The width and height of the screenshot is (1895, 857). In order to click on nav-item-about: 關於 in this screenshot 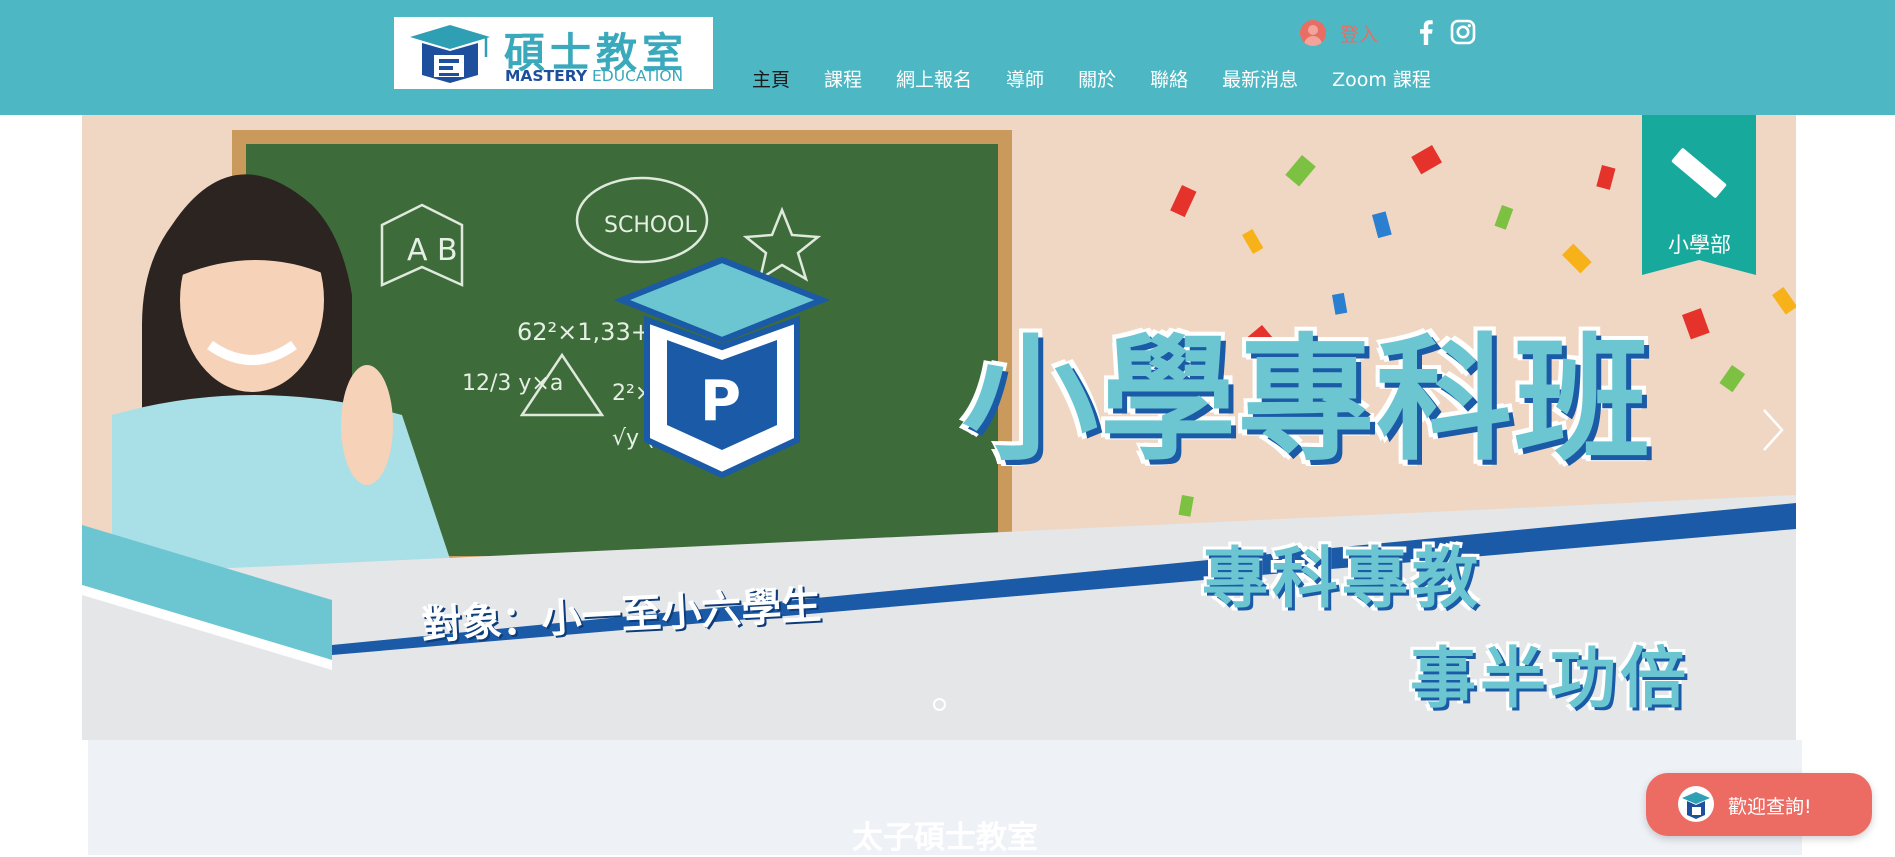, I will do `click(1097, 78)`.